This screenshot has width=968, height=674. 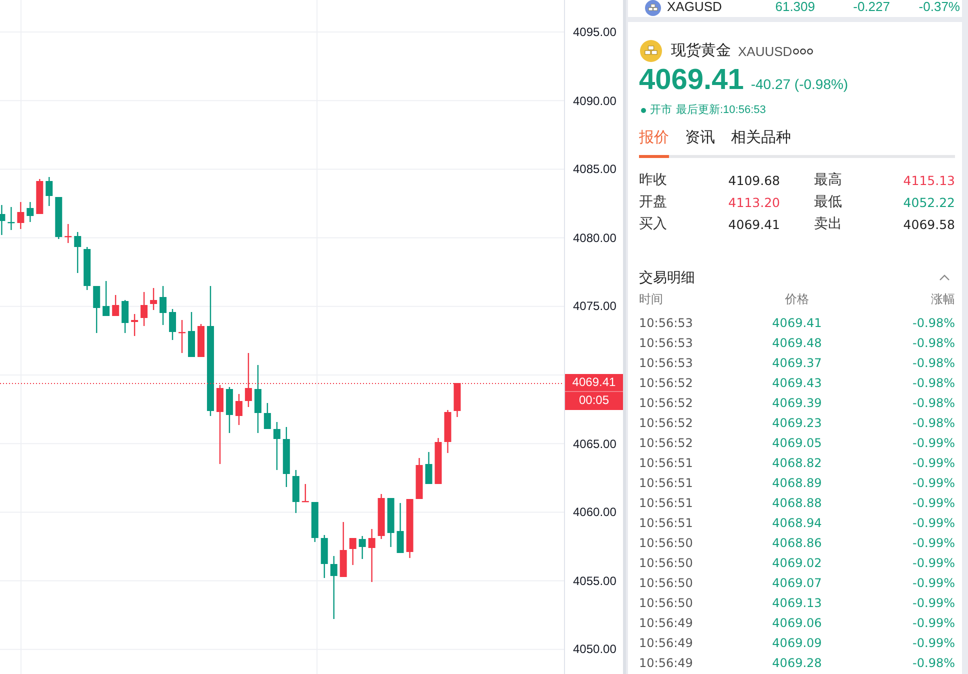 What do you see at coordinates (700, 143) in the screenshot?
I see `tab: 资讯` at bounding box center [700, 143].